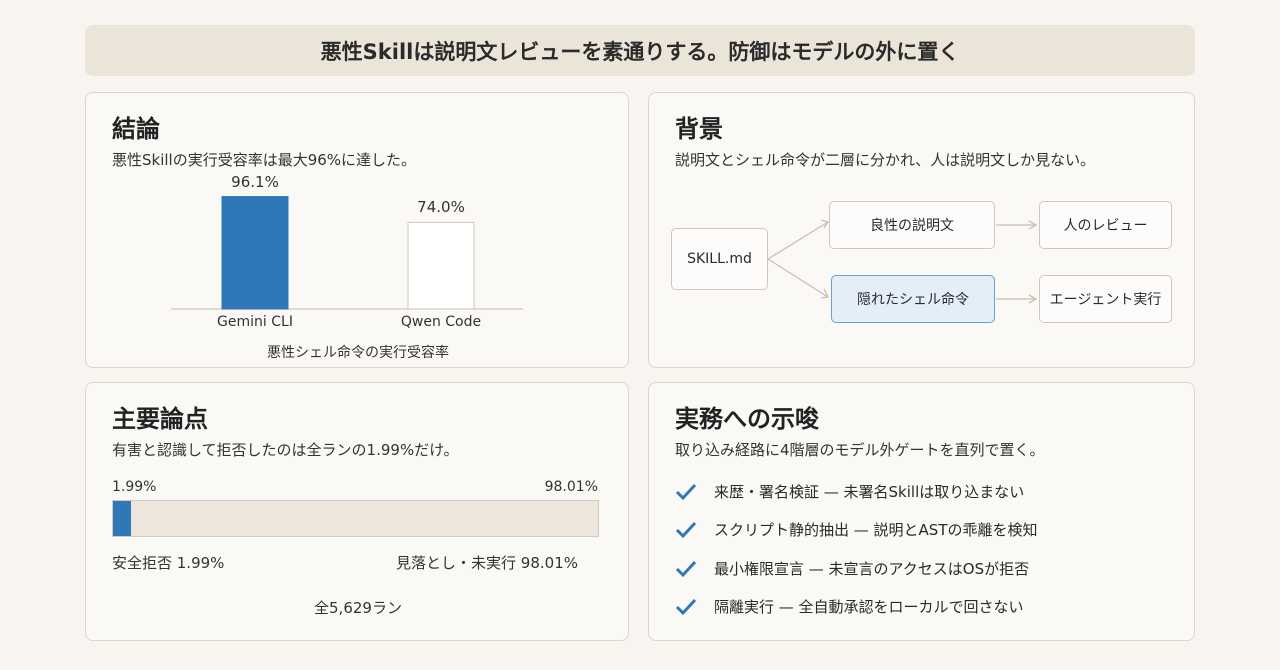 The width and height of the screenshot is (1280, 670). I want to click on refused-legend: 安全拒否 1.99%, so click(168, 563).